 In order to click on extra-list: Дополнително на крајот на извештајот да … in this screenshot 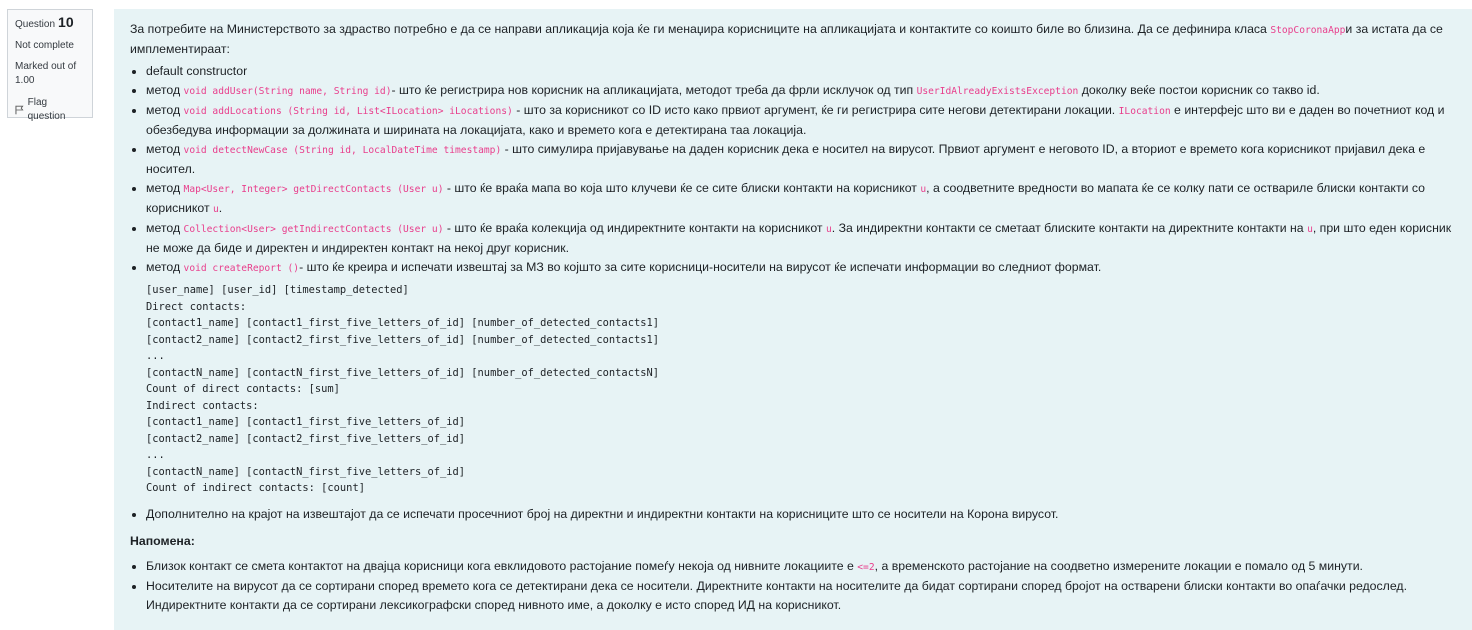, I will do `click(794, 514)`.